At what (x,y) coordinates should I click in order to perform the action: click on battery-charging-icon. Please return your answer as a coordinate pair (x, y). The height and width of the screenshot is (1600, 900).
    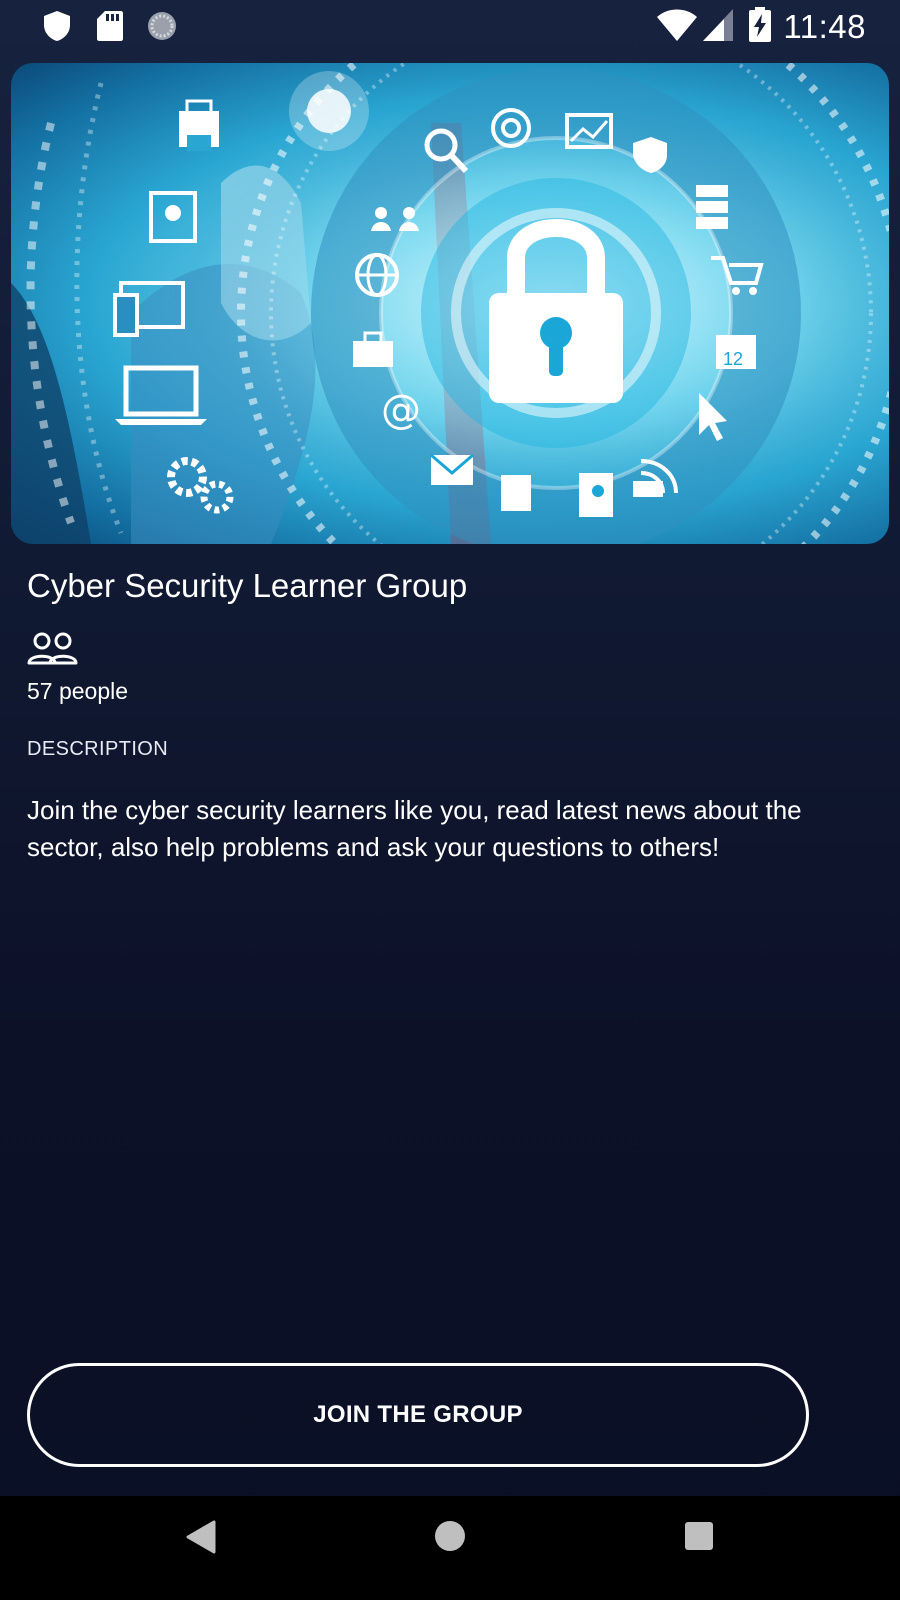
    Looking at the image, I should click on (760, 24).